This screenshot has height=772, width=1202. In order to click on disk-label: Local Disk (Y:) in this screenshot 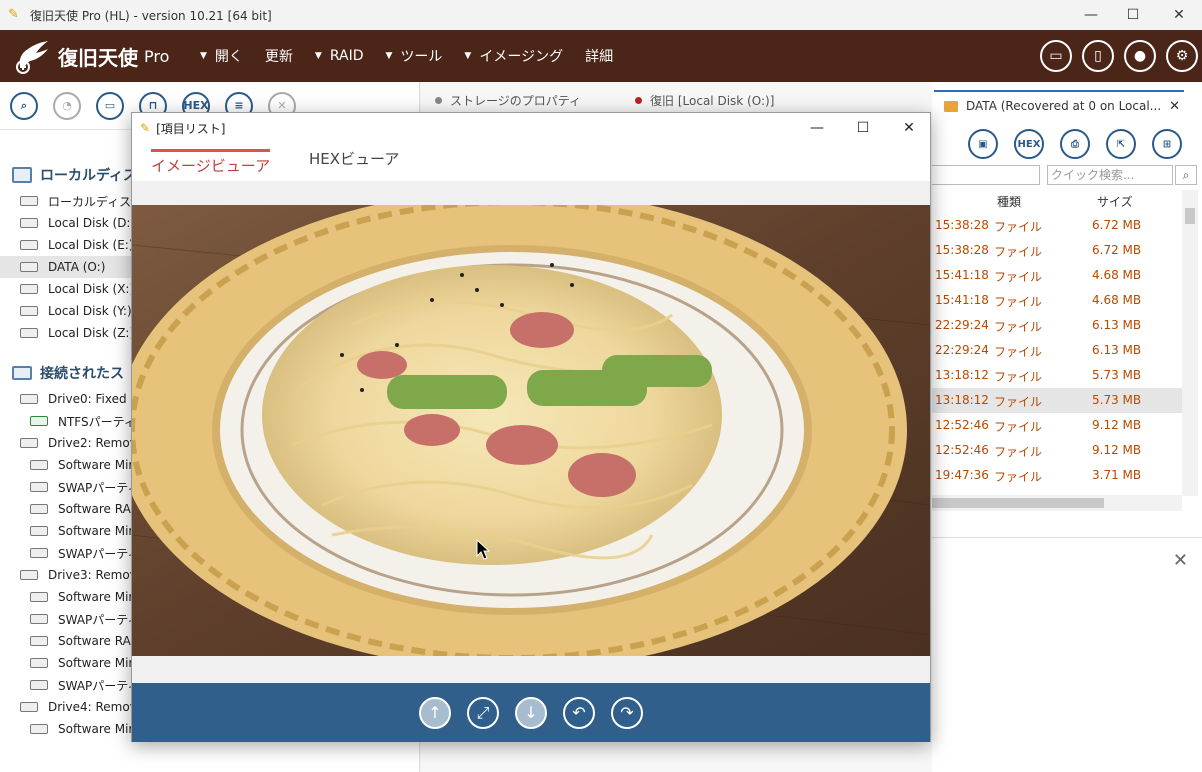, I will do `click(90, 311)`.